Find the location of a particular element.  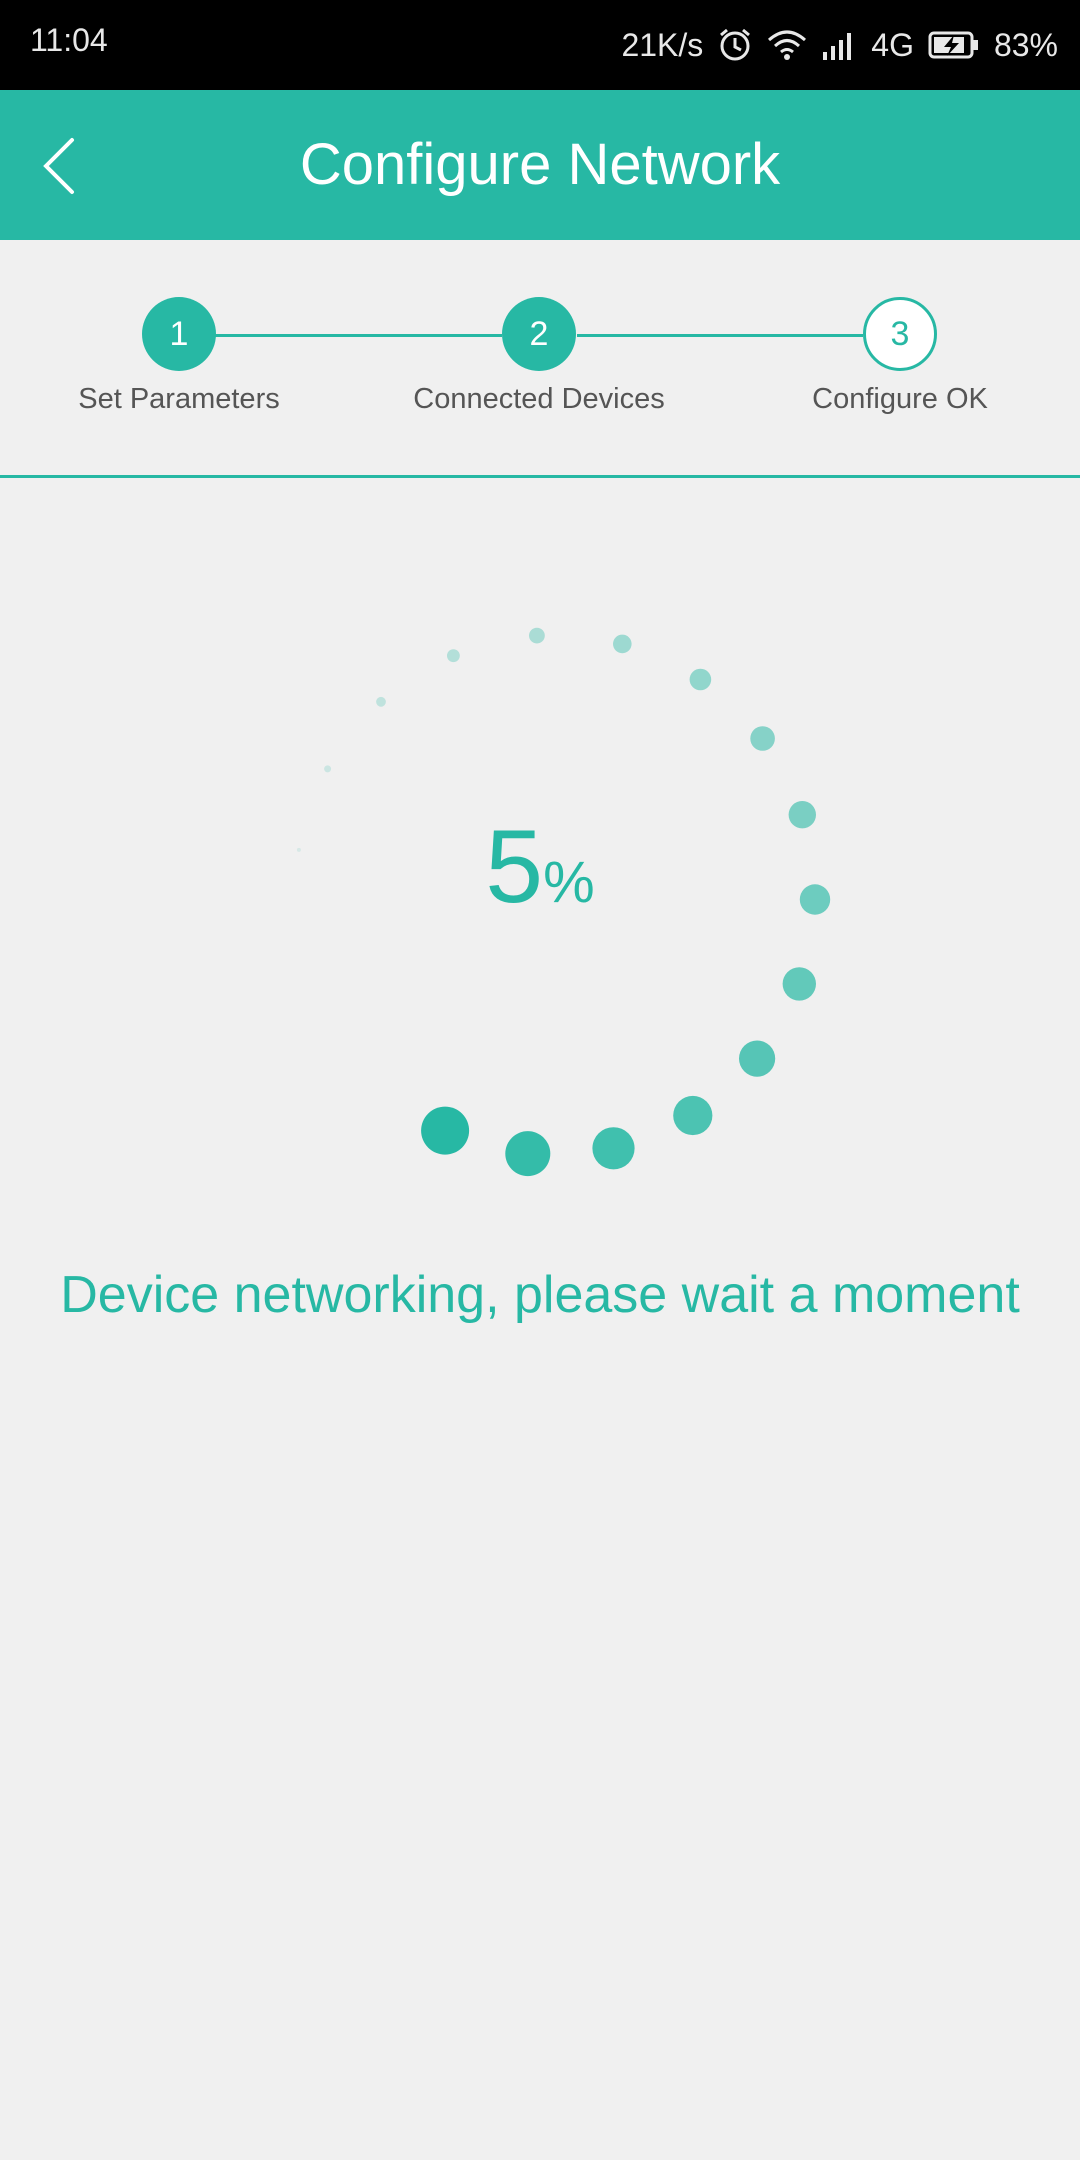

step-1-number: 1 is located at coordinates (179, 334).